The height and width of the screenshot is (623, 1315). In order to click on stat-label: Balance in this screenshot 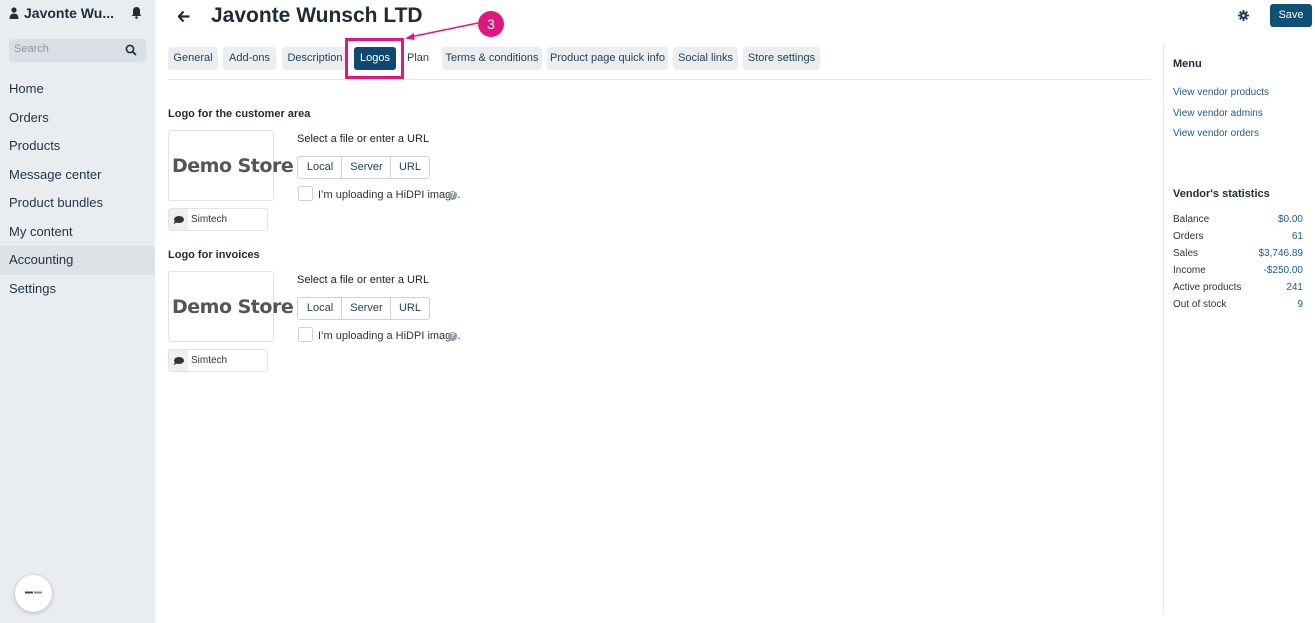, I will do `click(1191, 219)`.